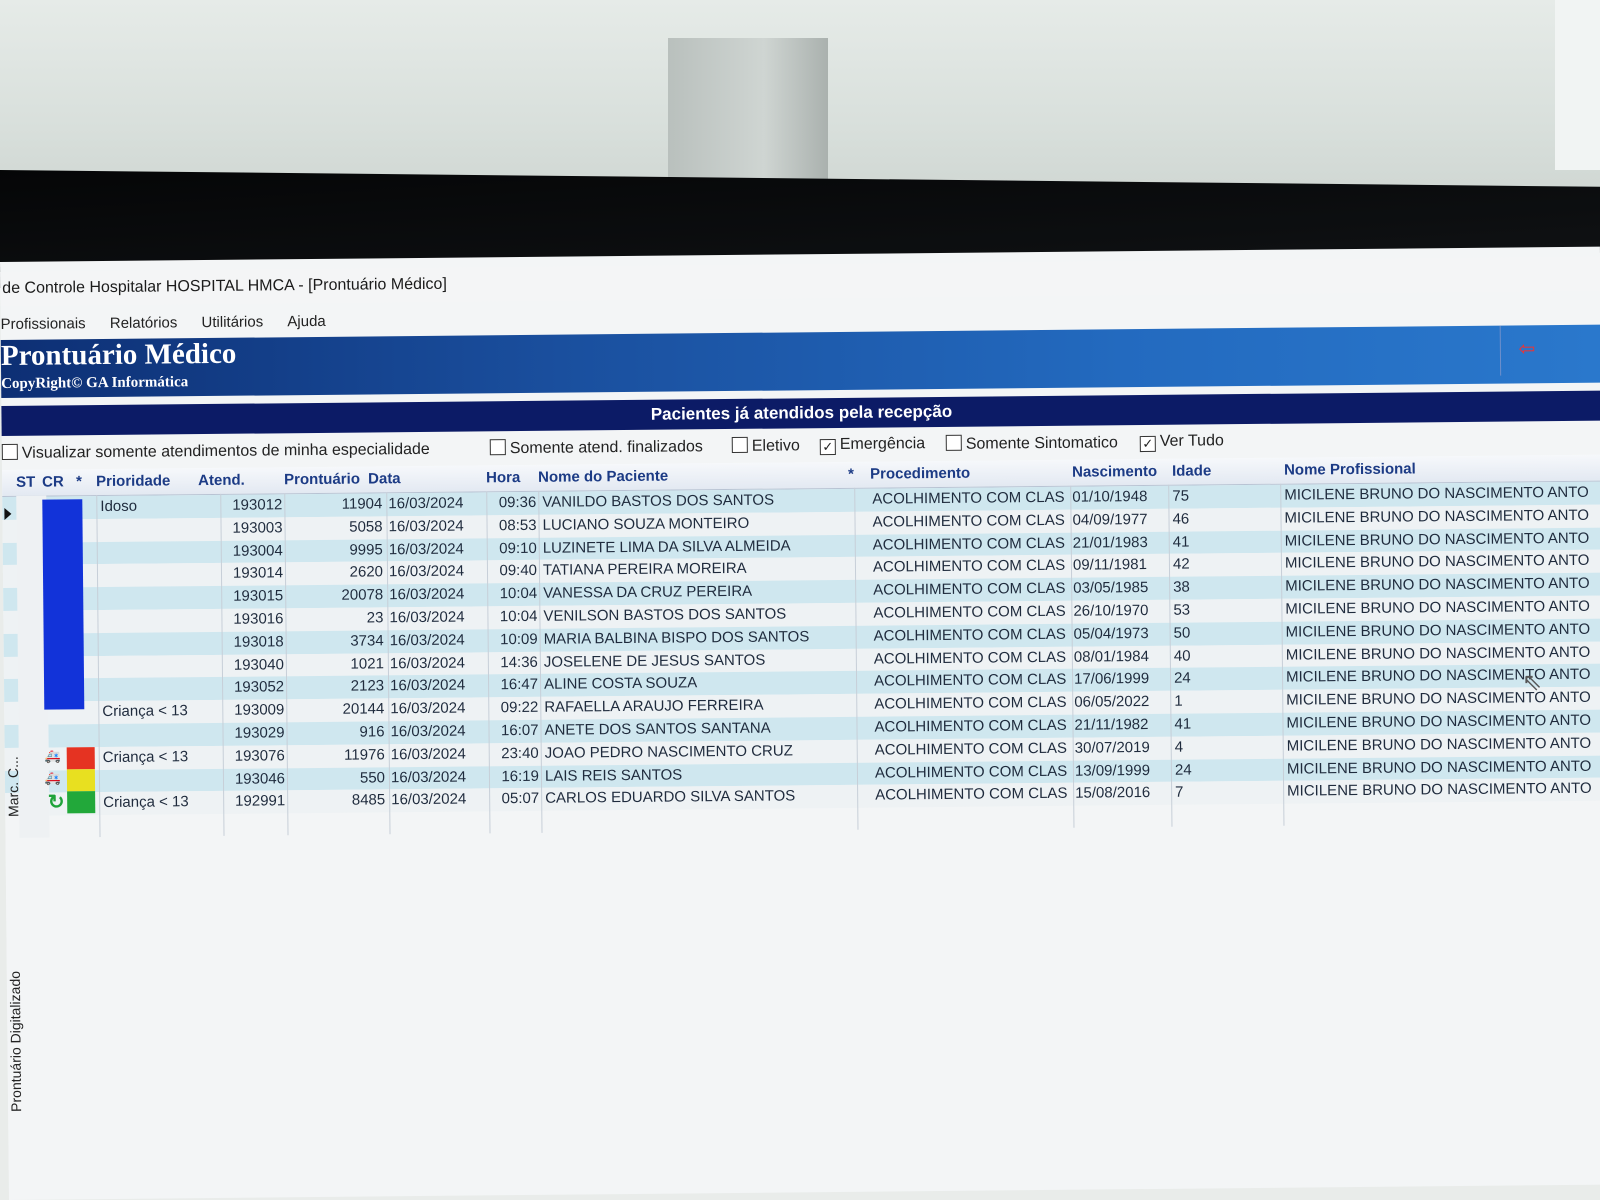 The height and width of the screenshot is (1200, 1600). Describe the element at coordinates (666, 547) in the screenshot. I see `cell-nome: LUZINETE LIMA DA SILVA ALMEIDA` at that location.